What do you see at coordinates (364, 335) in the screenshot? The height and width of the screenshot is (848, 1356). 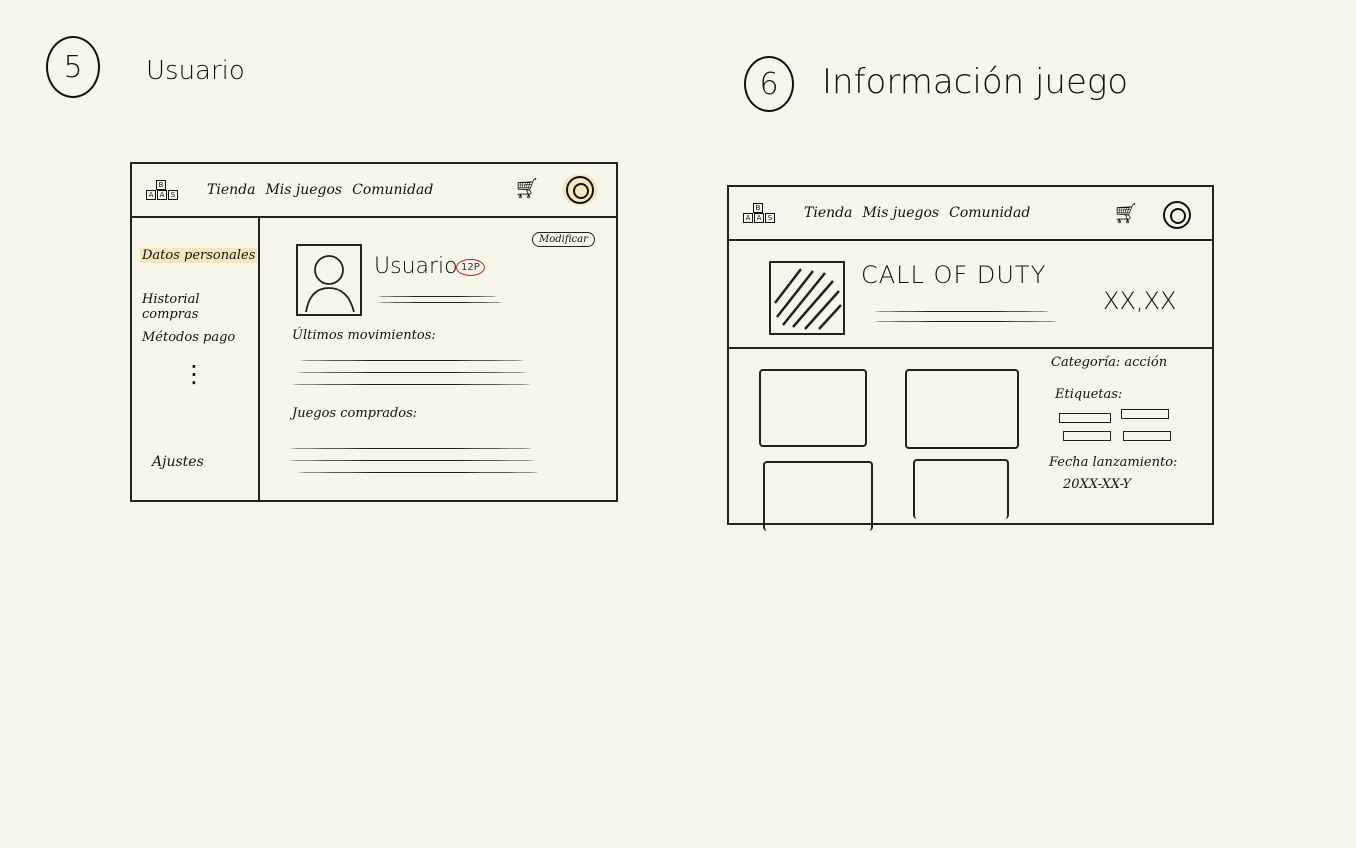 I see `recent-activity-label: Últimos movimientos:` at bounding box center [364, 335].